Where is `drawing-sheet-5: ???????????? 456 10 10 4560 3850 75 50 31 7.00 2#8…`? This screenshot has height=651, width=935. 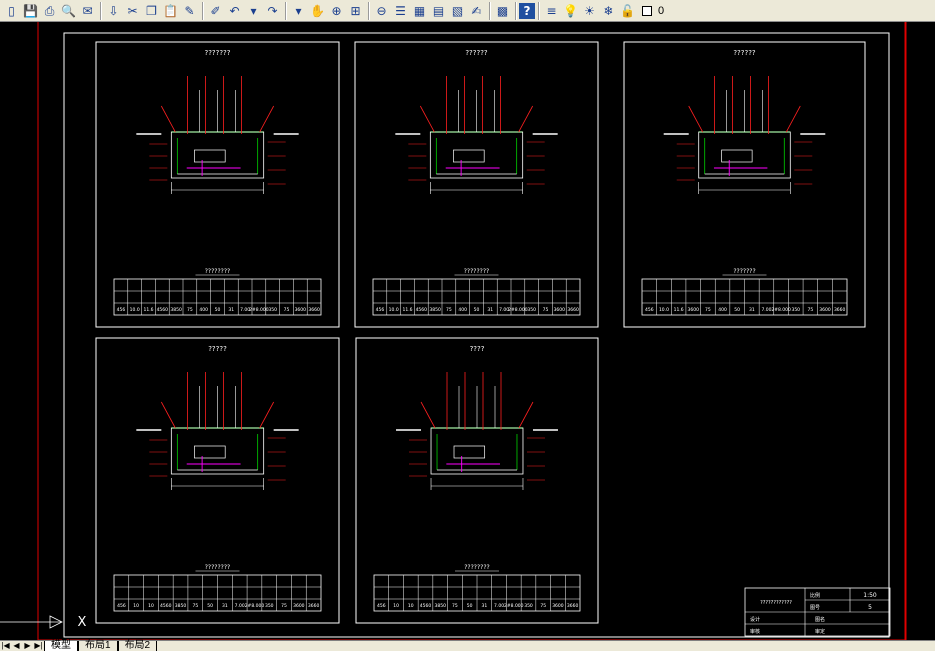
drawing-sheet-5: ???????????? 456 10 10 4560 3850 75 50 31 7.00 2#8… is located at coordinates (477, 480).